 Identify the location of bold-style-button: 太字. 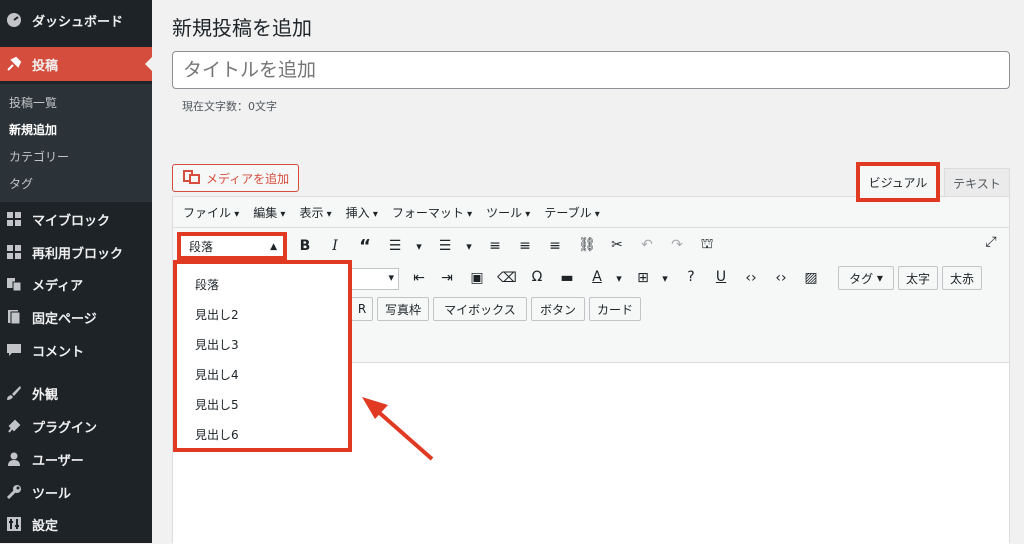
(918, 278).